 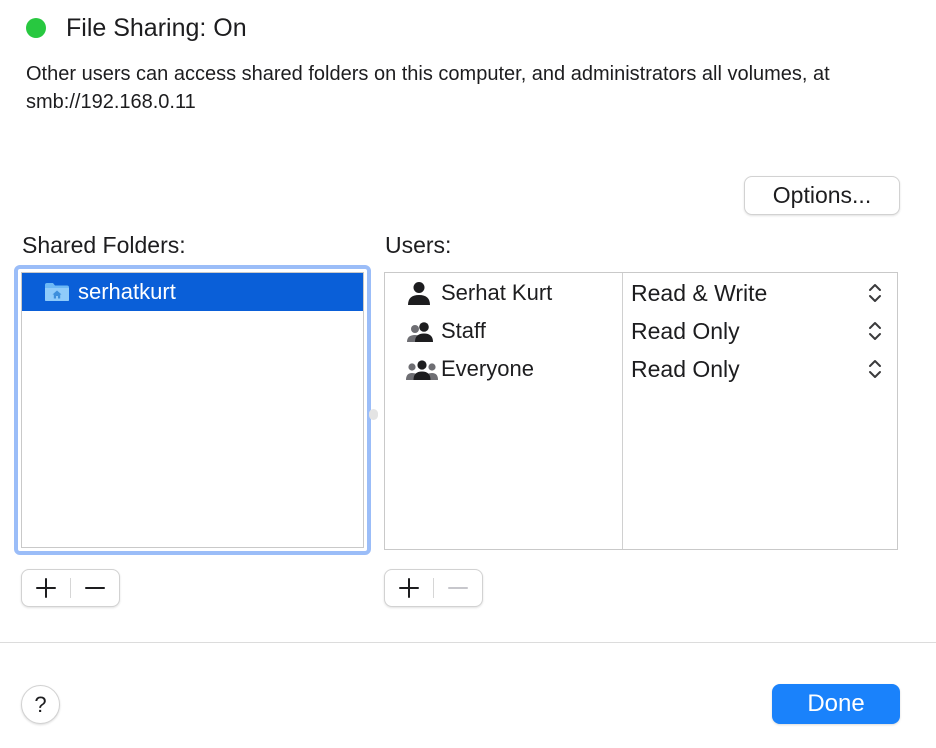 What do you see at coordinates (40, 704) in the screenshot?
I see `help-button: ?` at bounding box center [40, 704].